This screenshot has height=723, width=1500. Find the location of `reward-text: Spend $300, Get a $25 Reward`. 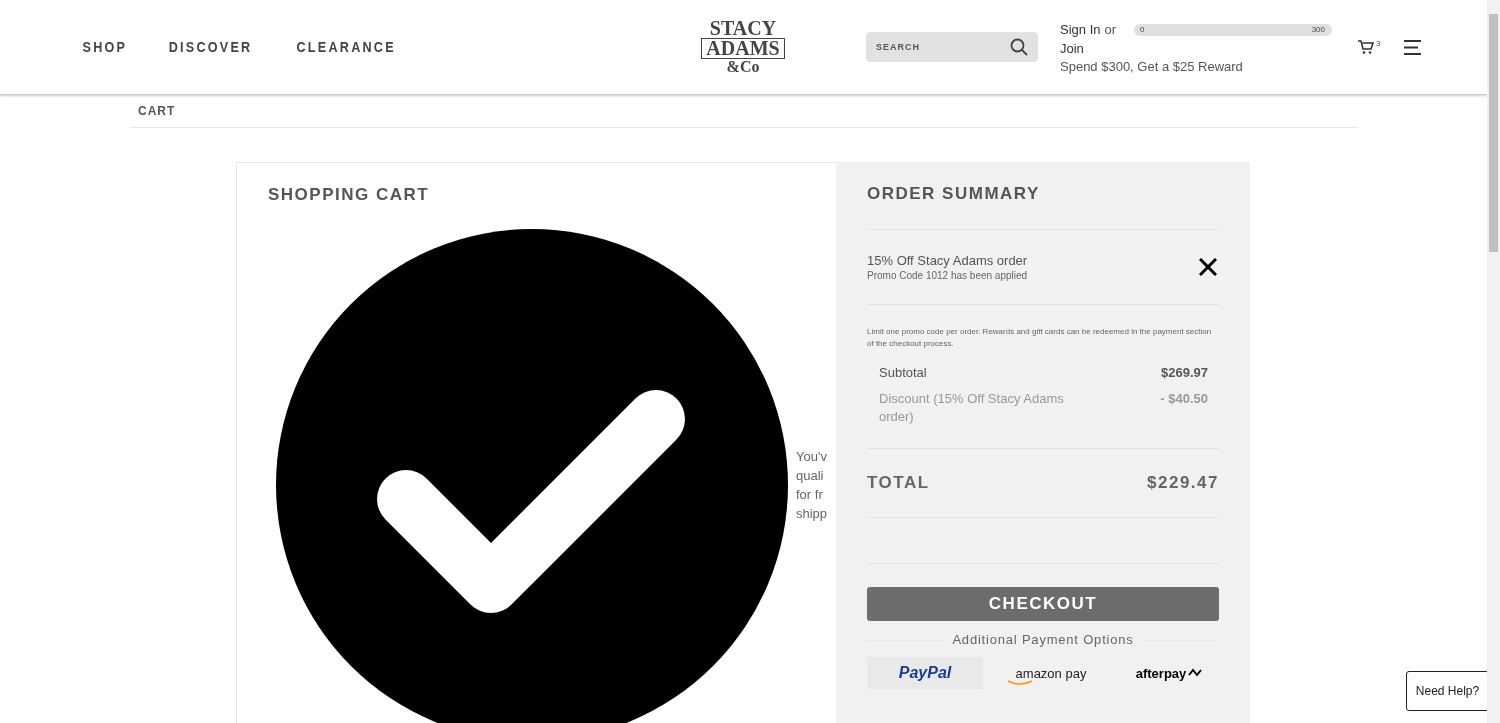

reward-text: Spend $300, Get a $25 Reward is located at coordinates (1152, 66).